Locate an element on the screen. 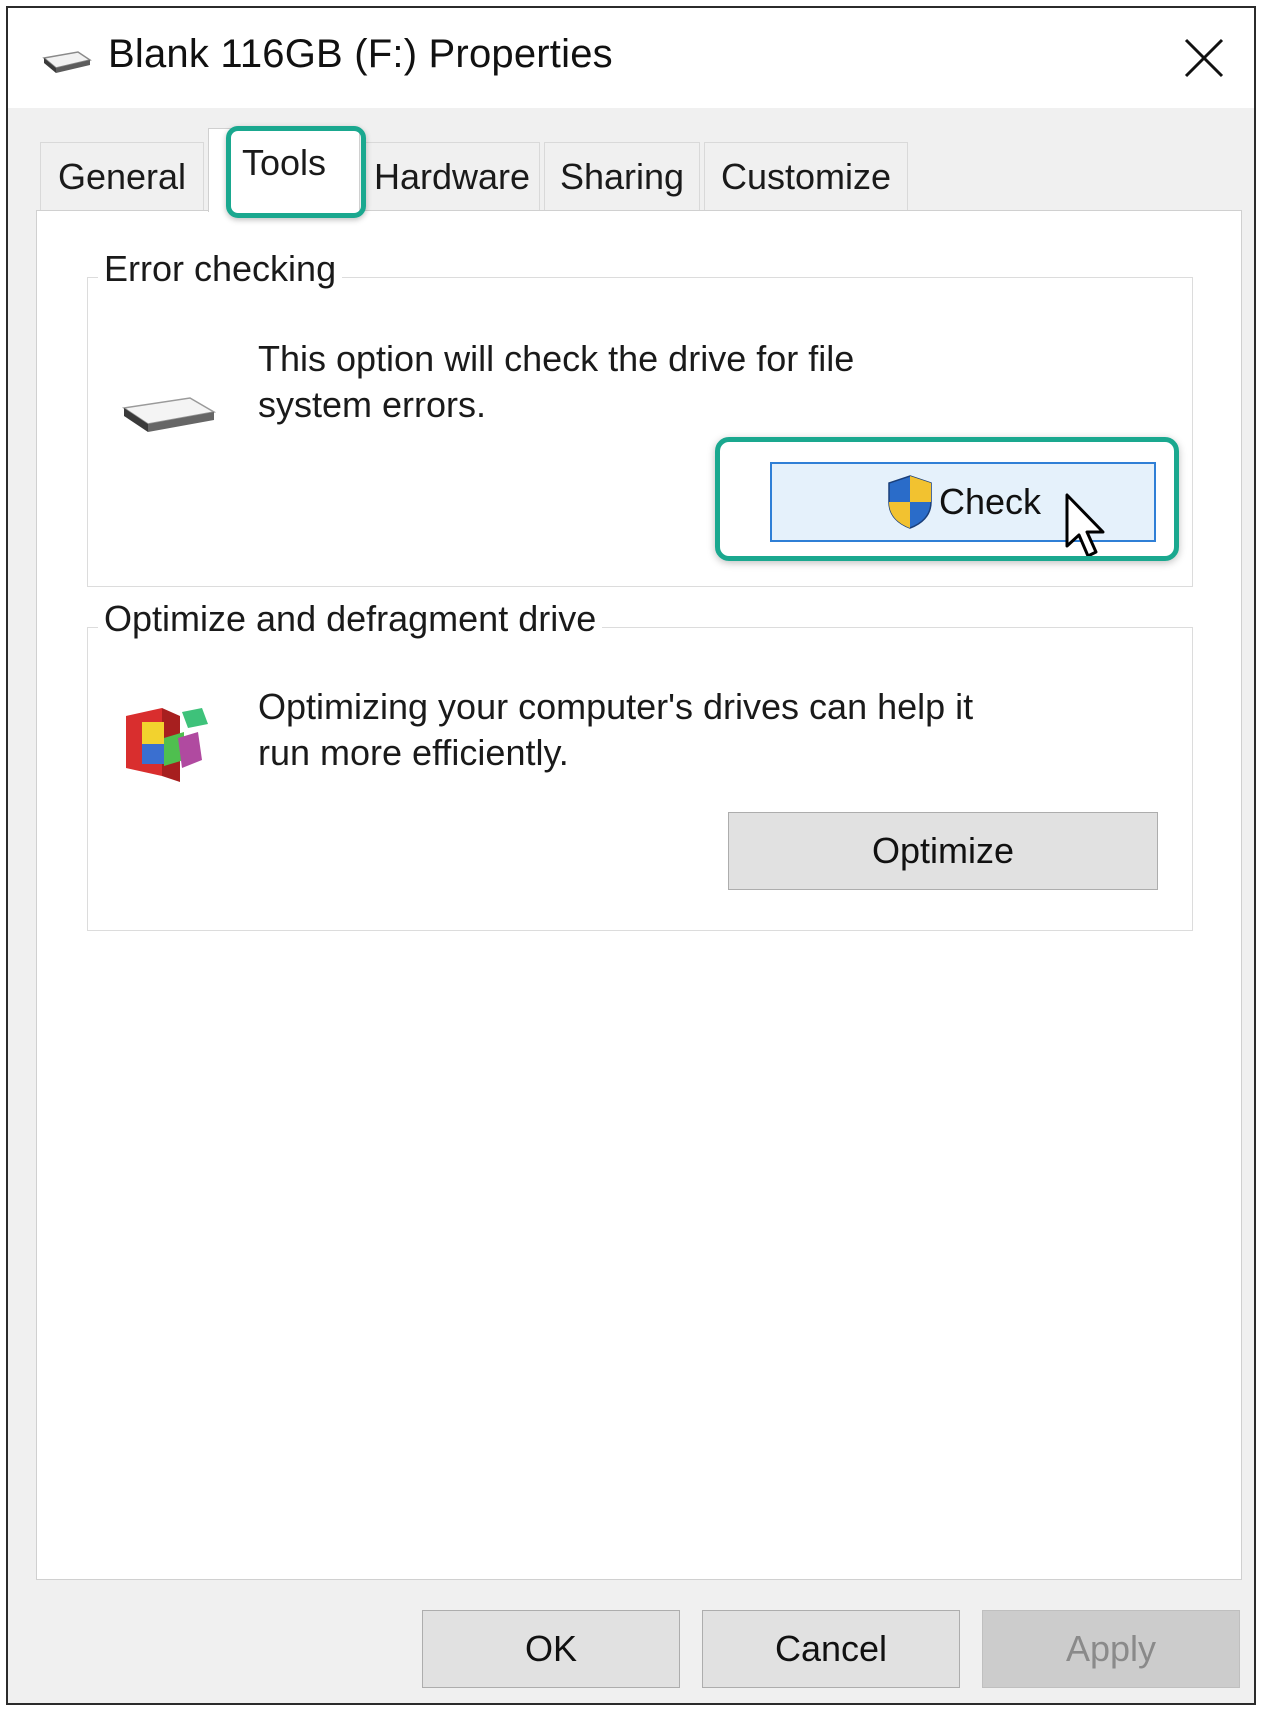 Image resolution: width=1264 pixels, height=1713 pixels. cancel-button: Cancel is located at coordinates (831, 1649).